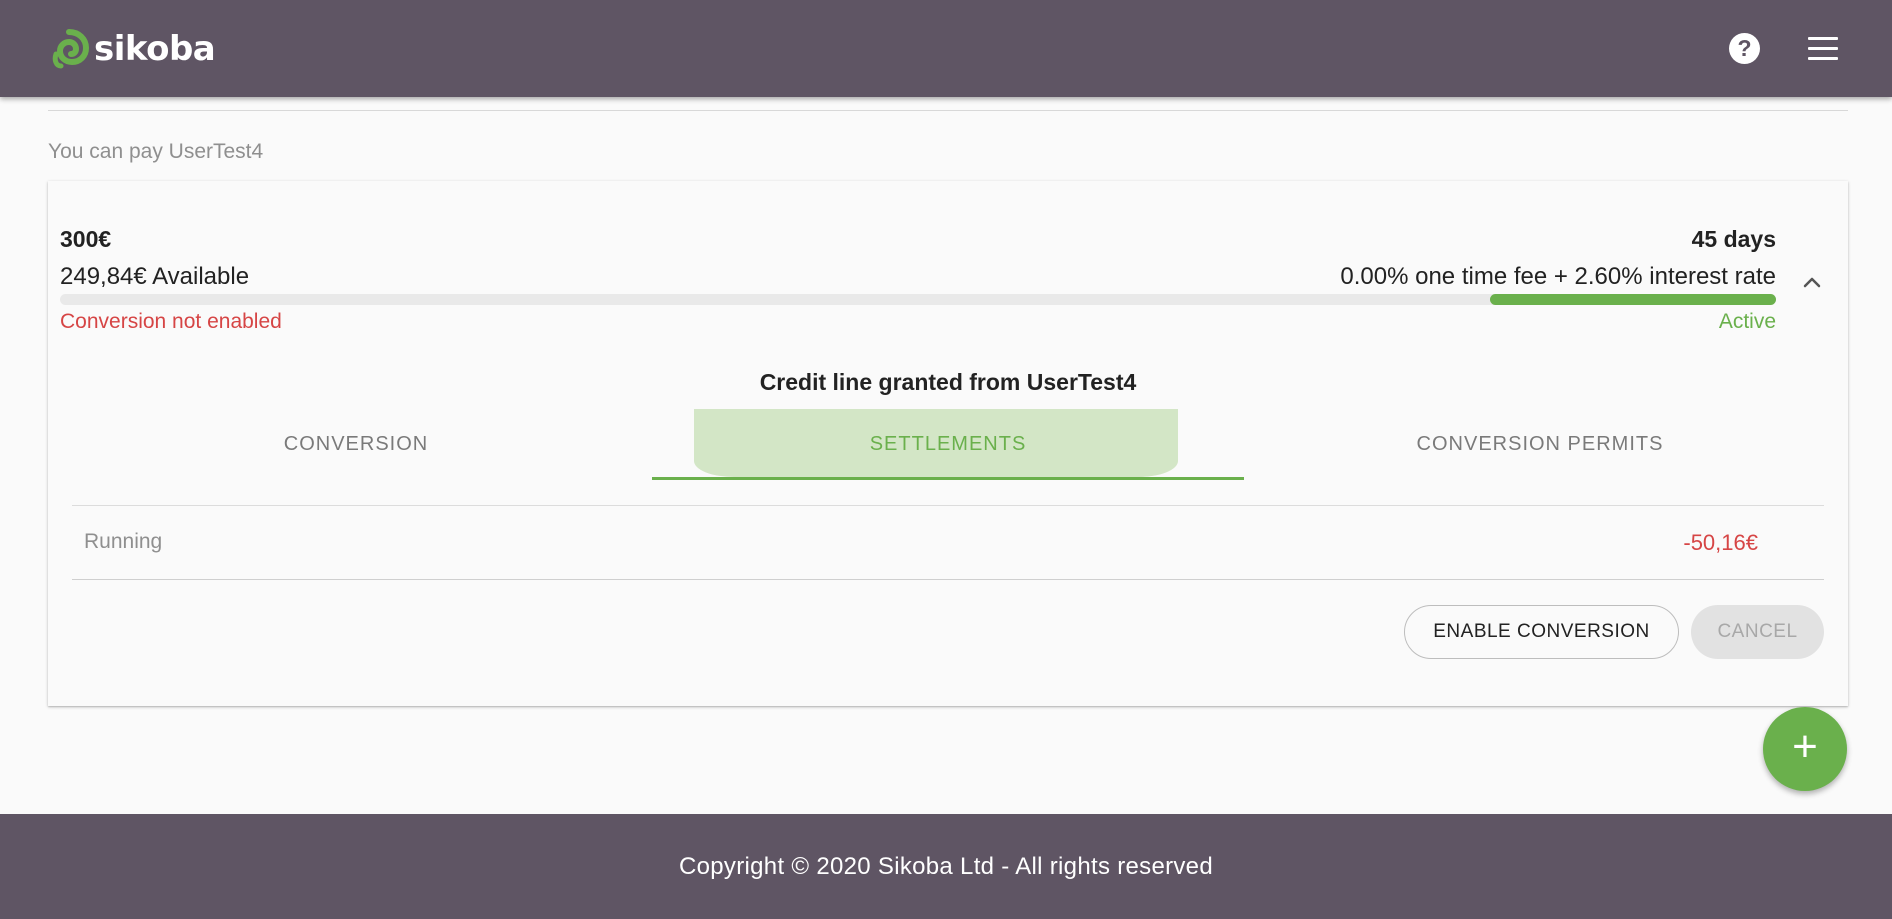  I want to click on app-header: sikoba ?, so click(946, 48).